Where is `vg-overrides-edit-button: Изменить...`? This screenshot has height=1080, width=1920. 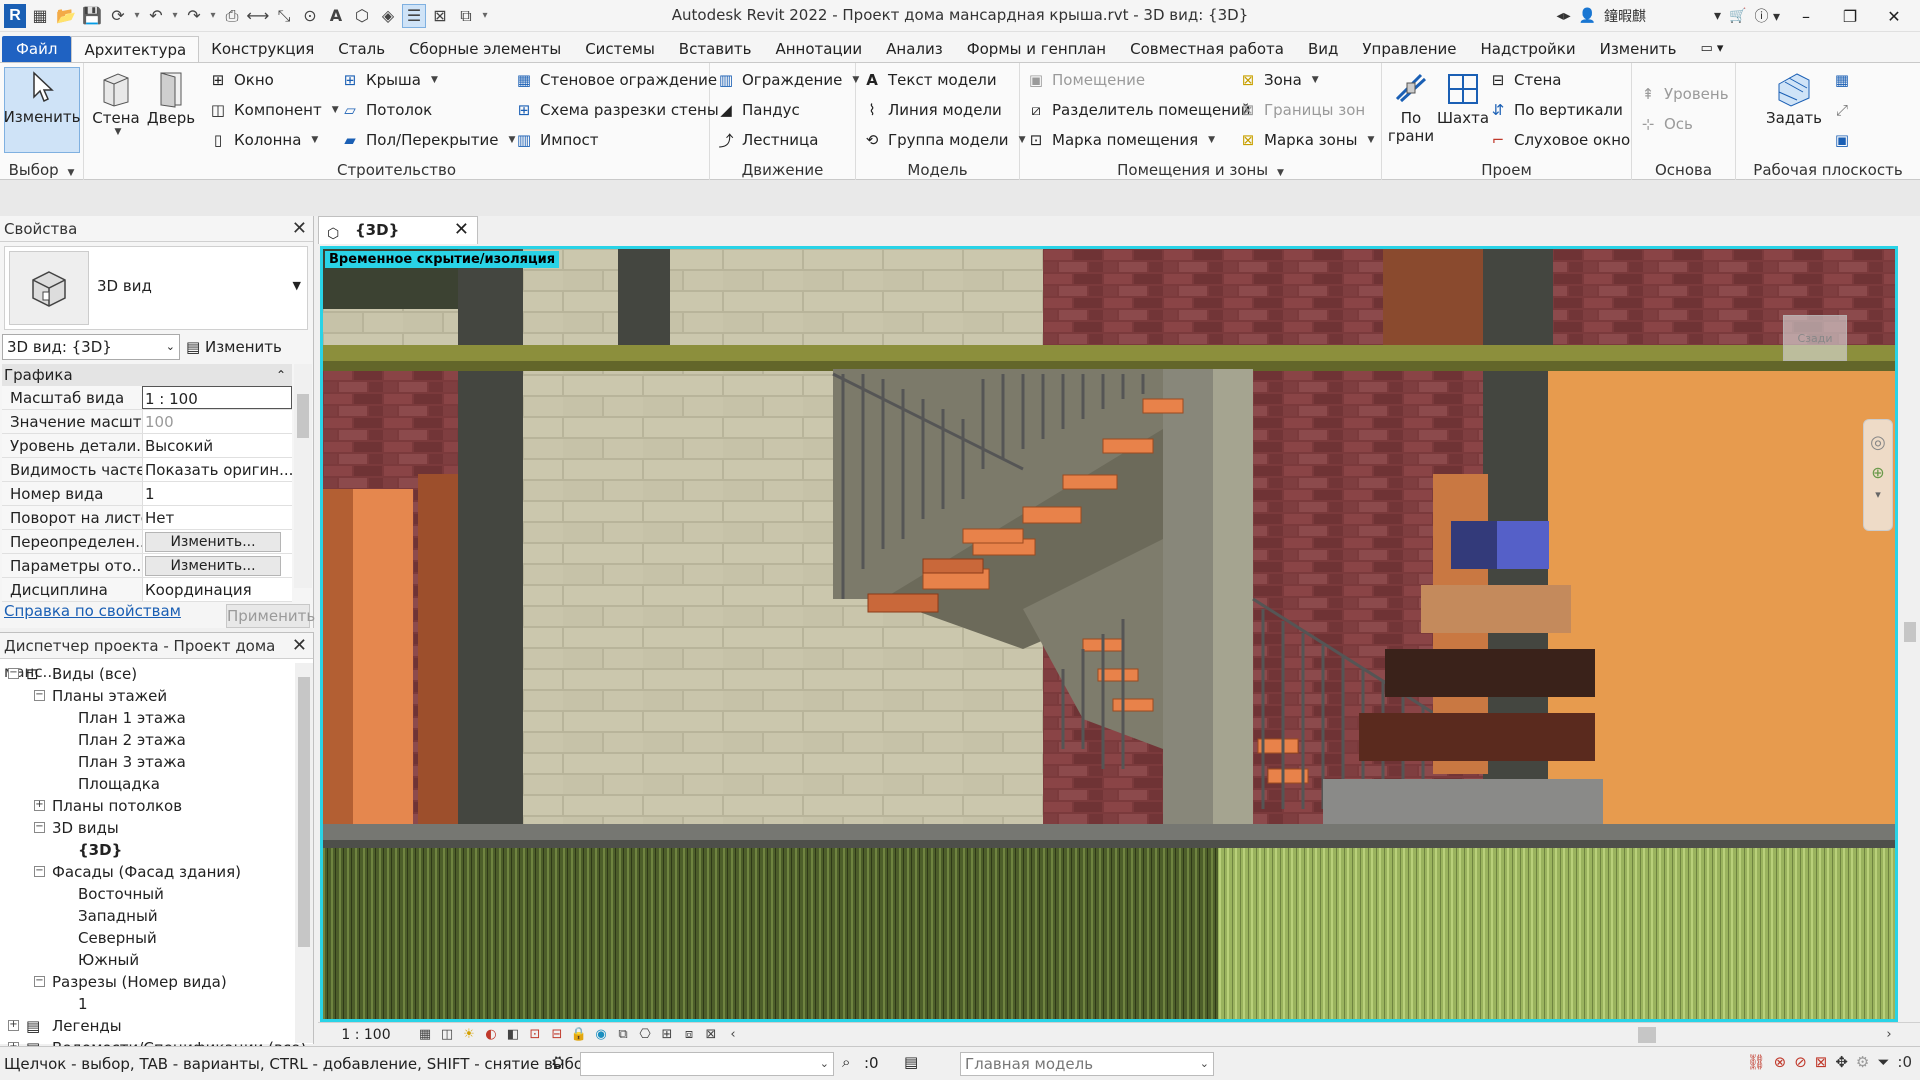
vg-overrides-edit-button: Изменить... is located at coordinates (213, 542).